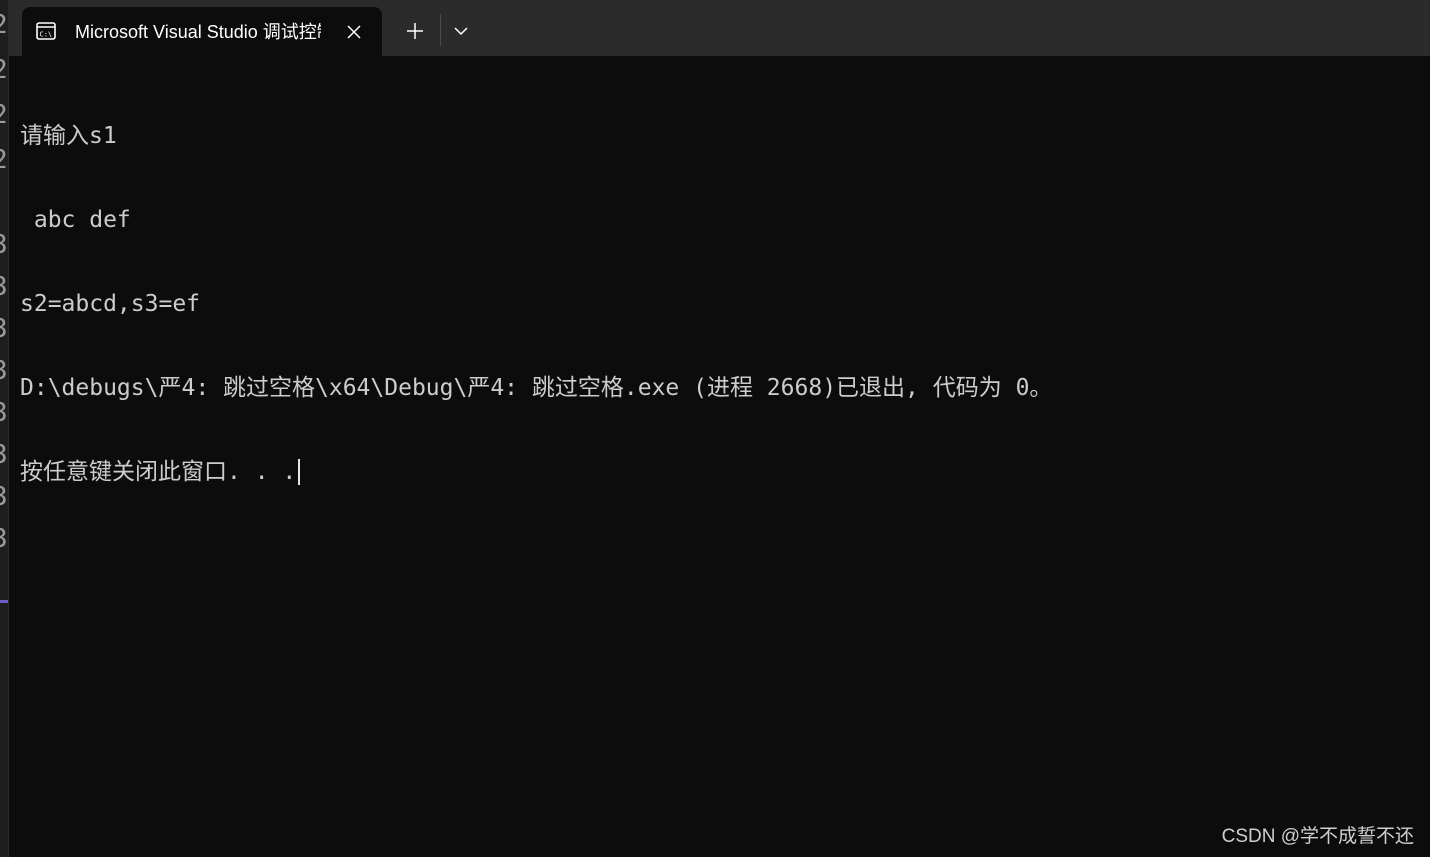 The height and width of the screenshot is (857, 1430). Describe the element at coordinates (46, 35) in the screenshot. I see `svg-text: C:\` at that location.